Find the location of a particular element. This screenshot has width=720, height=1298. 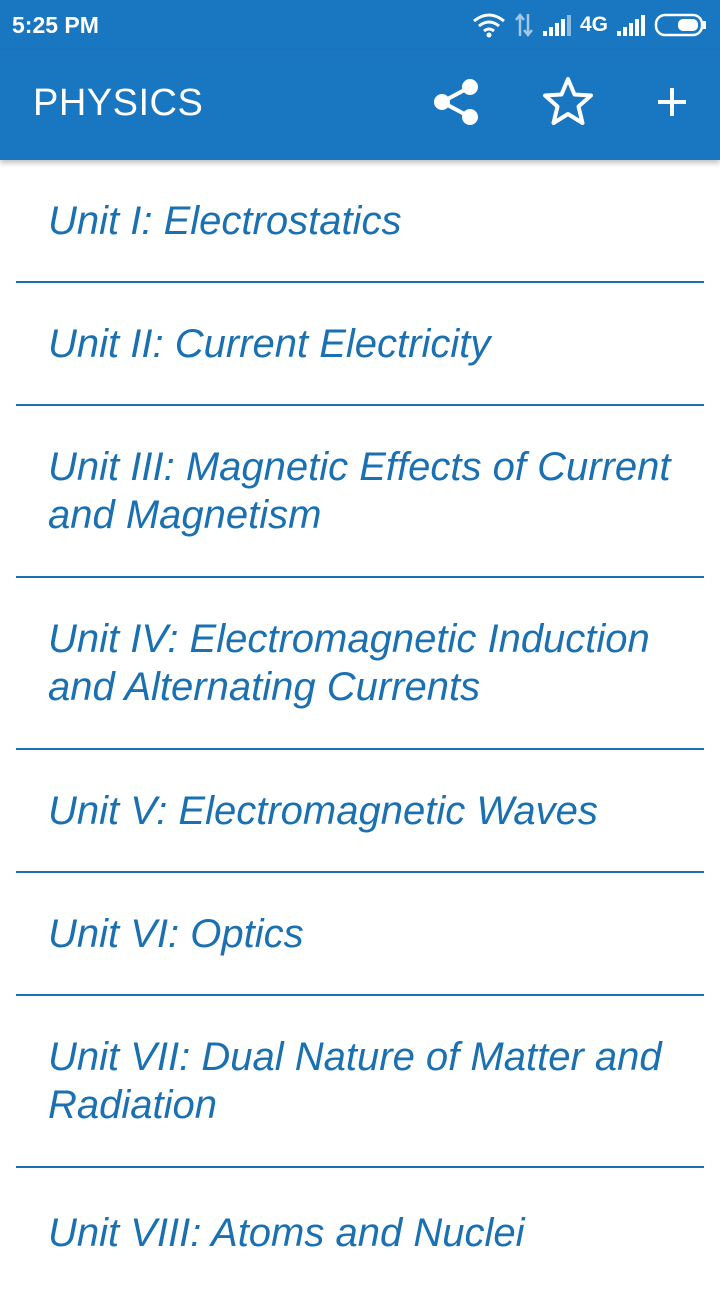

list-item-unit-6: Unit VI: Optics is located at coordinates (360, 934).